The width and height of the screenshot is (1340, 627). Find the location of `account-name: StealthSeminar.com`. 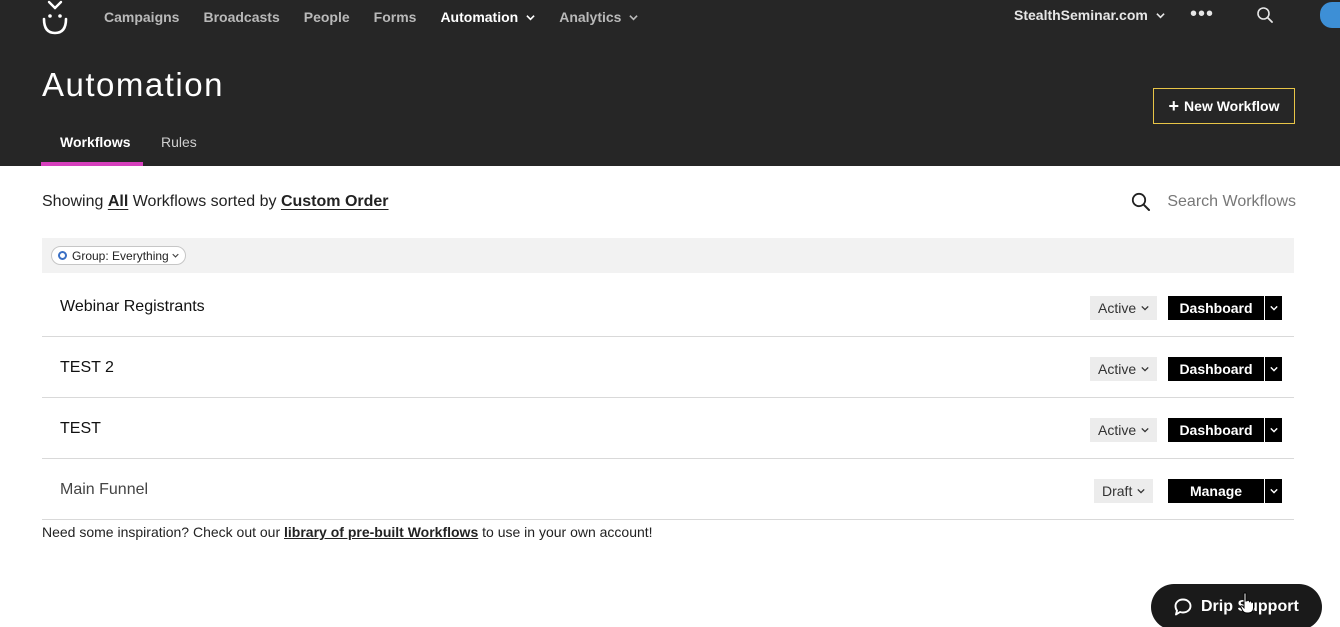

account-name: StealthSeminar.com is located at coordinates (1081, 15).